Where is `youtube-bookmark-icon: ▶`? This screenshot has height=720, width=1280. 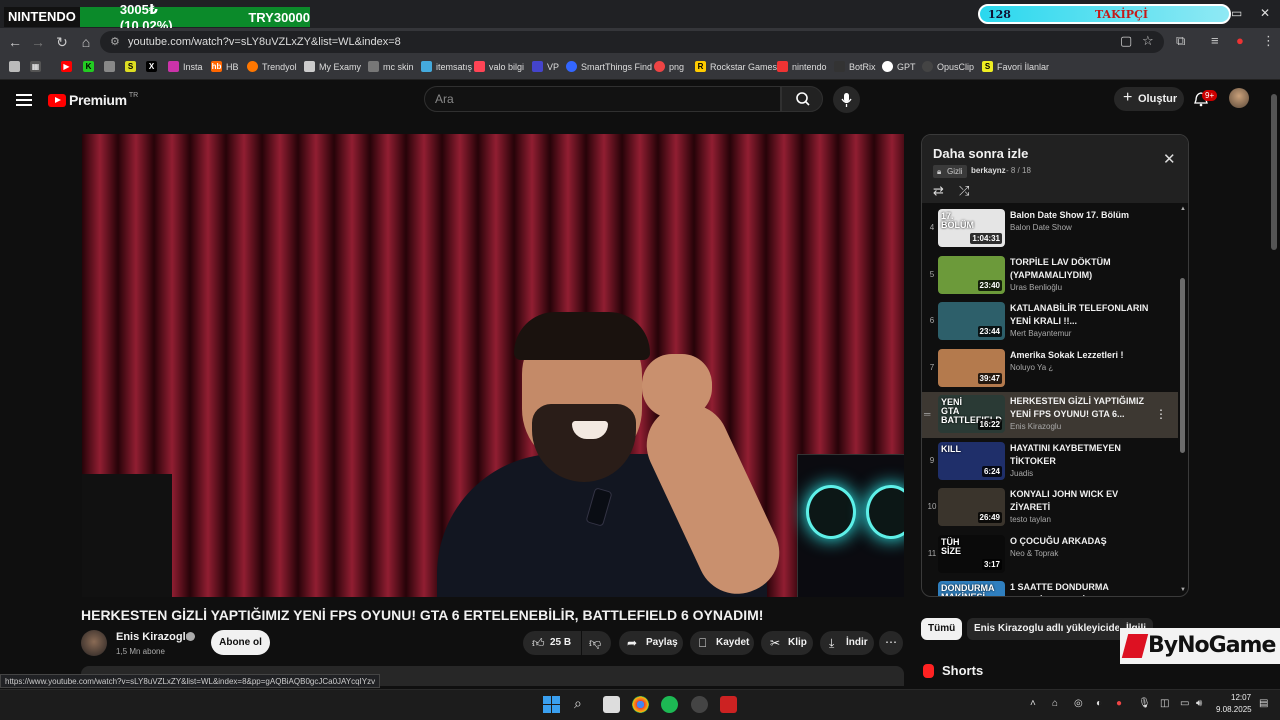
youtube-bookmark-icon: ▶ is located at coordinates (66, 66).